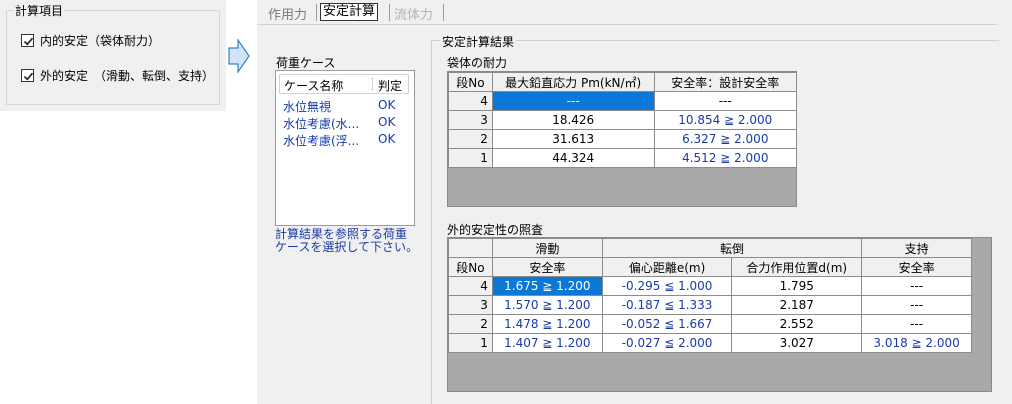 Image resolution: width=1012 pixels, height=404 pixels. I want to click on cell-safety: ---, so click(725, 101).